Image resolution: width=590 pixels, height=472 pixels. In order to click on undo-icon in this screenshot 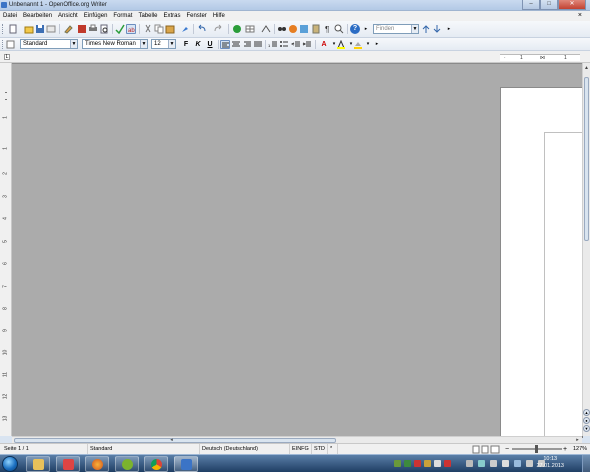, I will do `click(202, 29)`.